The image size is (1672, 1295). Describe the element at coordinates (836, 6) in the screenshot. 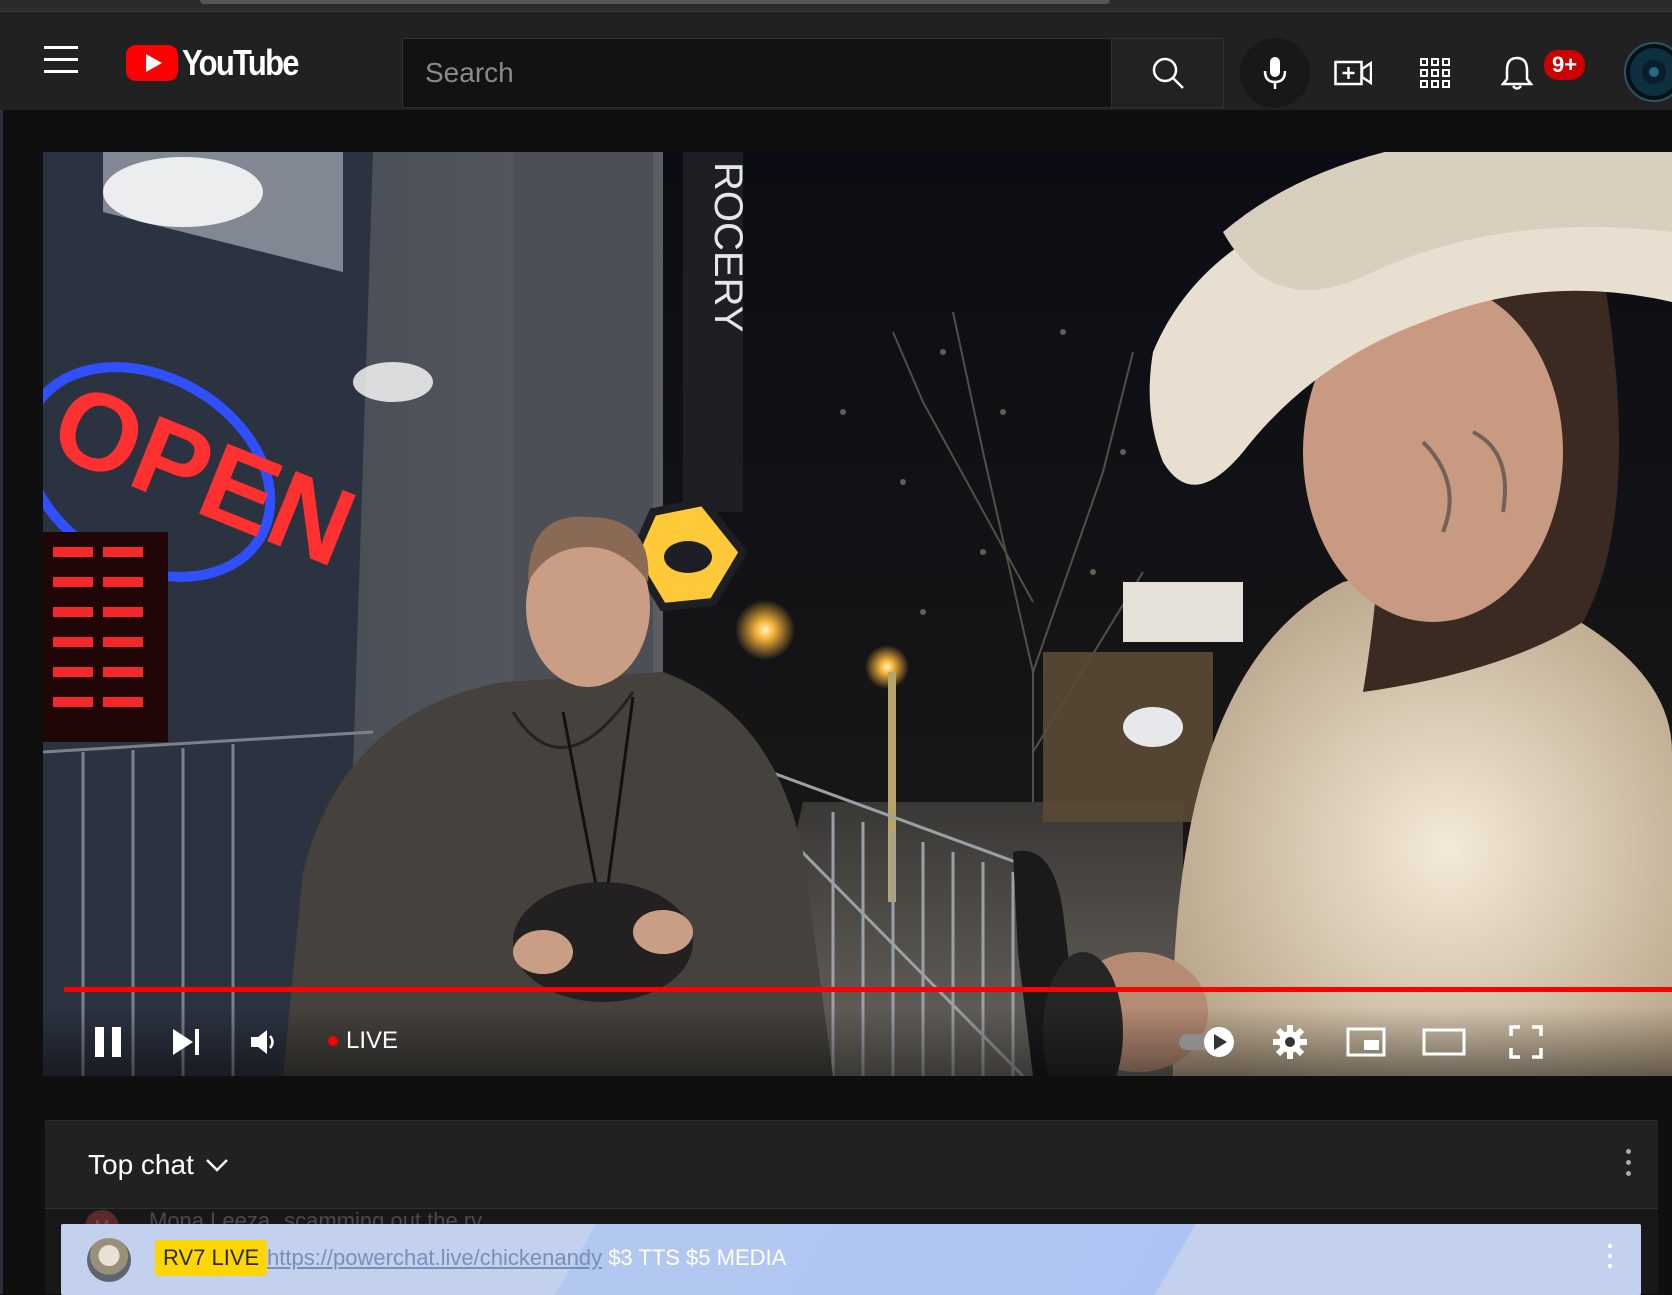

I see `browser-frame` at that location.